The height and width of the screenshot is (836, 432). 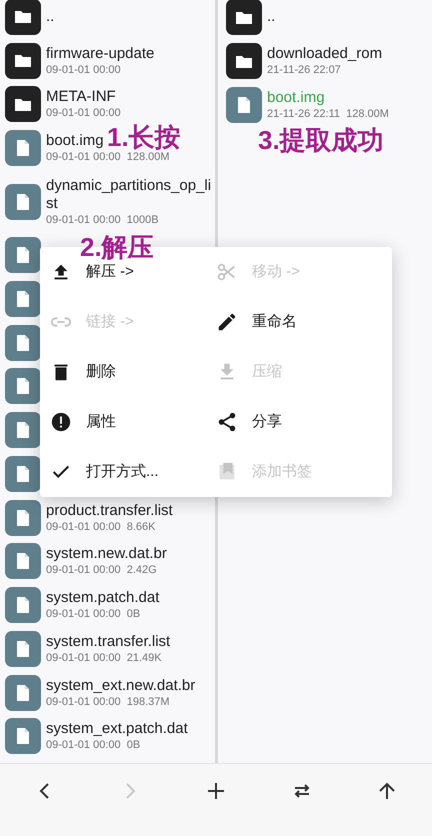 What do you see at coordinates (227, 422) in the screenshot?
I see `share-icon` at bounding box center [227, 422].